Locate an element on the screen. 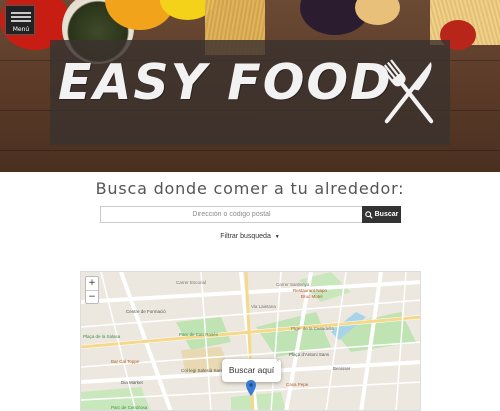 This screenshot has width=500, height=411. zoom-in-button: + is located at coordinates (92, 283).